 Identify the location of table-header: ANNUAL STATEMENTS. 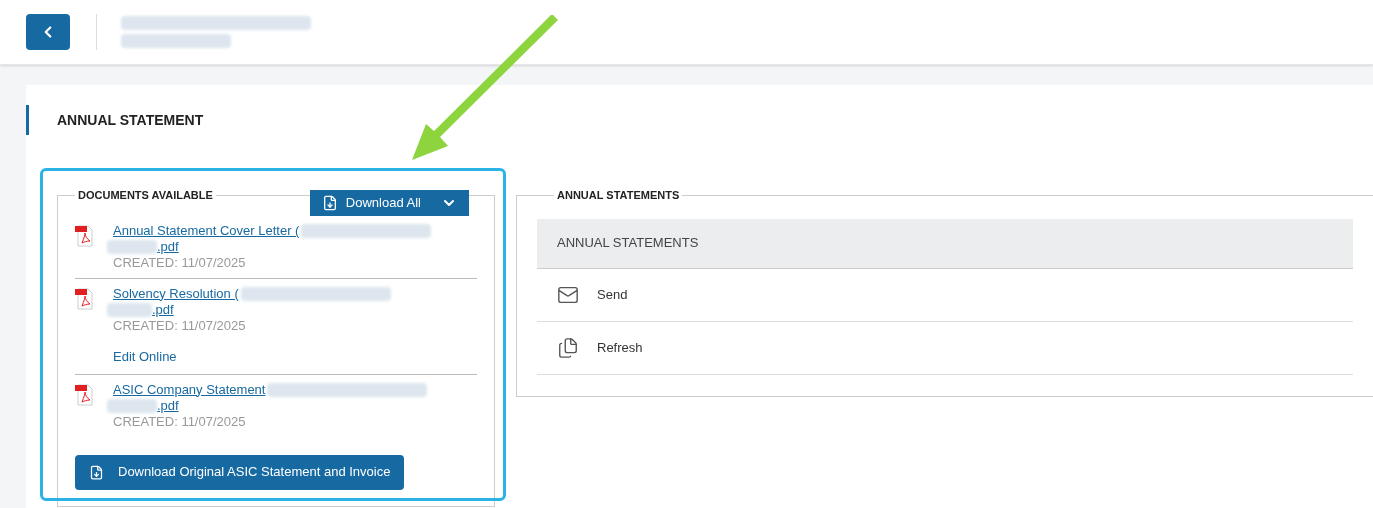
(945, 243).